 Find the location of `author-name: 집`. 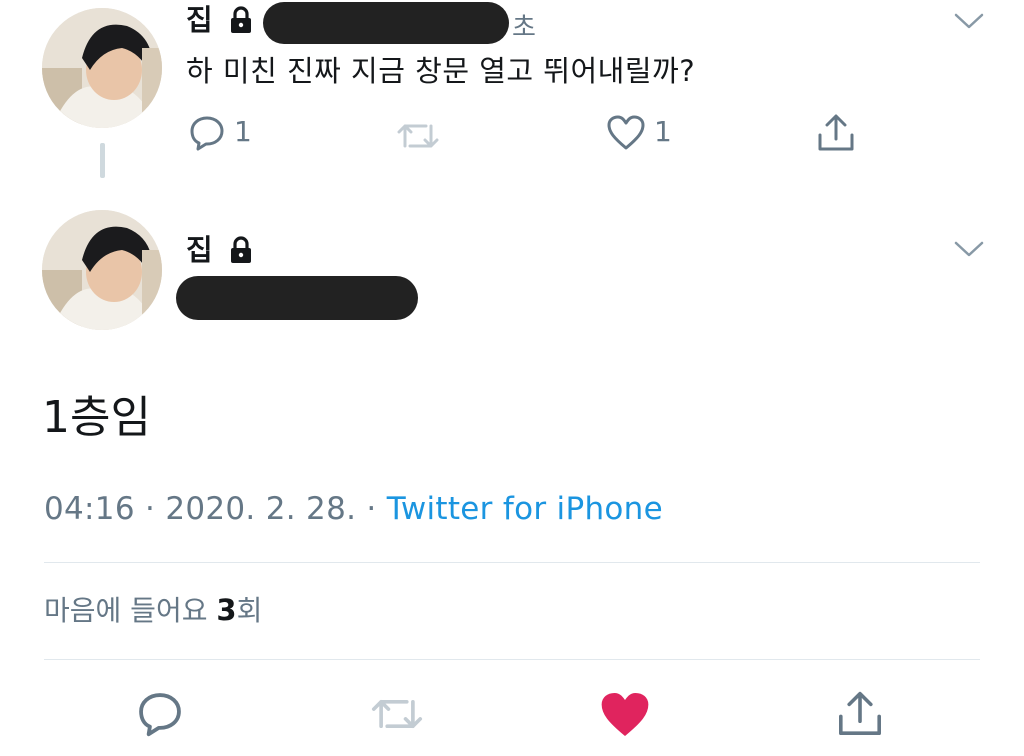

author-name: 집 is located at coordinates (199, 250).